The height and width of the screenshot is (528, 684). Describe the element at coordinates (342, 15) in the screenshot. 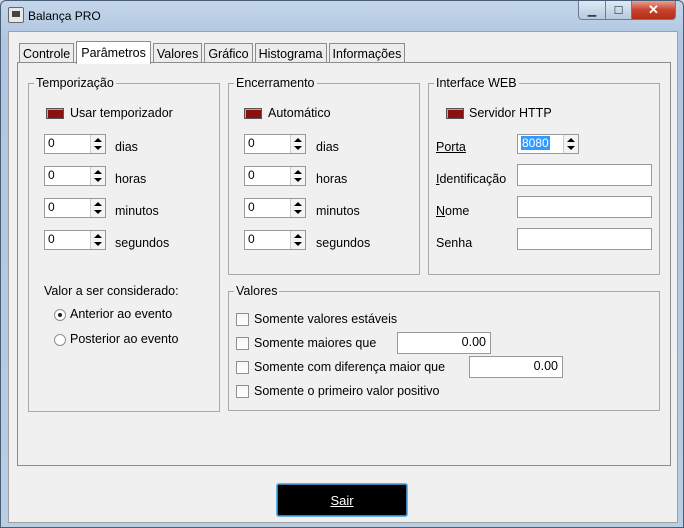

I see `title-bar: Balança PRO ▁ ☐ ✕` at that location.